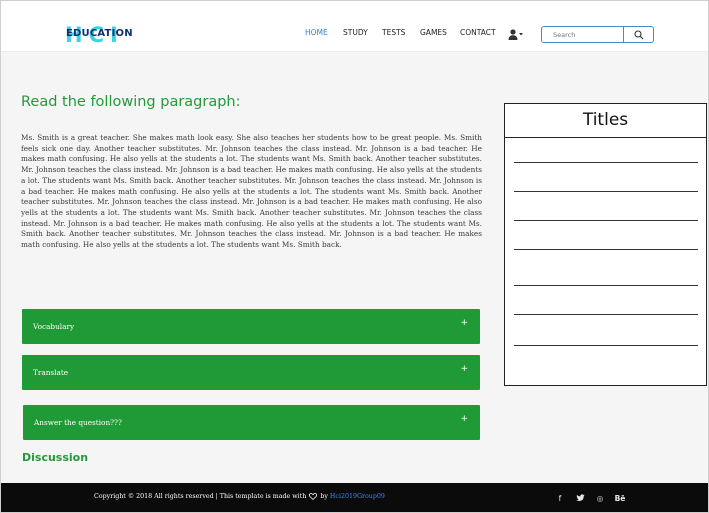 This screenshot has width=709, height=513. What do you see at coordinates (600, 498) in the screenshot?
I see `dribbble-icon: ◎` at bounding box center [600, 498].